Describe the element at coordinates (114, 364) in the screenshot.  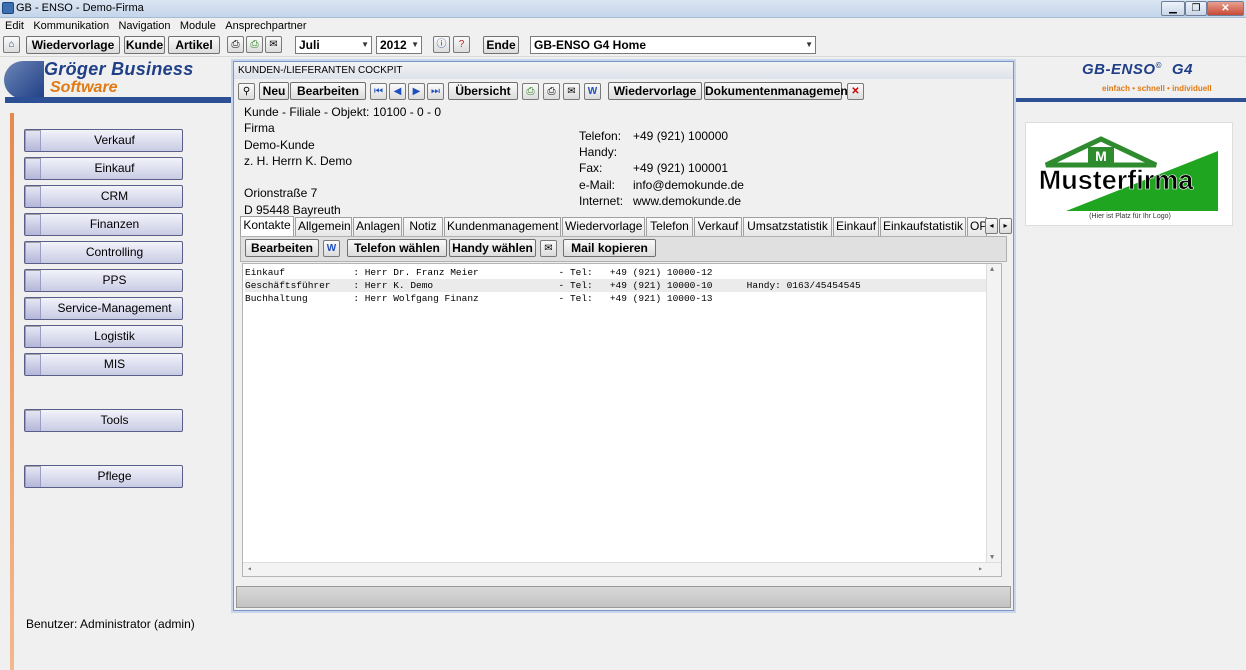
I see `nav-label: MIS` at that location.